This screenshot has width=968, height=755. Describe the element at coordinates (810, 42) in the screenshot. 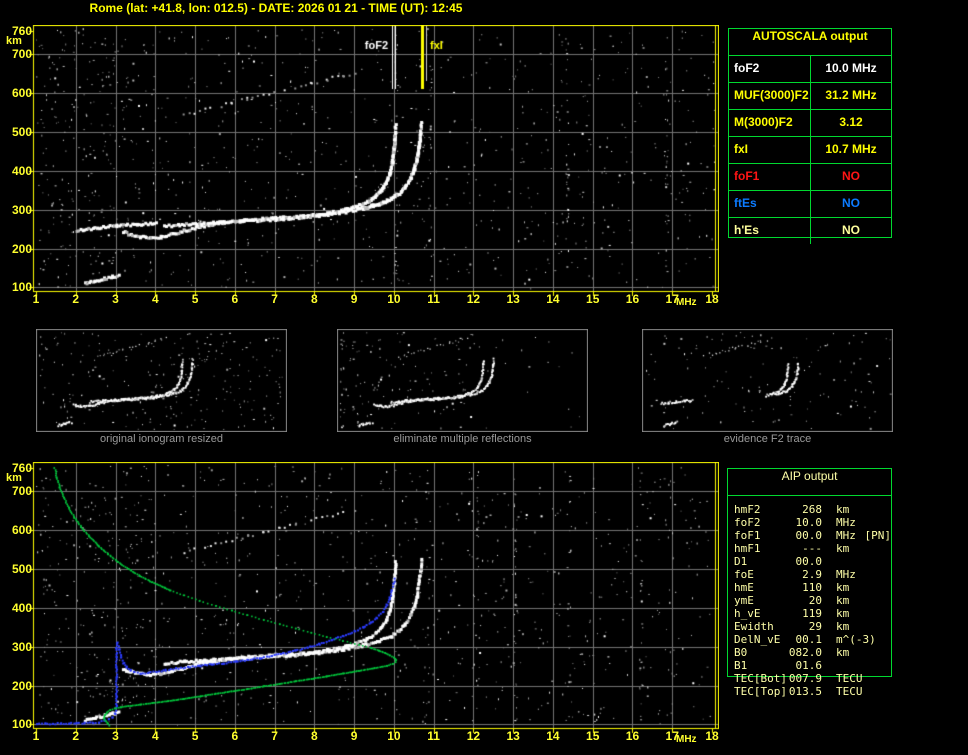

I see `autoscala-table-header: AUTOSCALA output` at that location.